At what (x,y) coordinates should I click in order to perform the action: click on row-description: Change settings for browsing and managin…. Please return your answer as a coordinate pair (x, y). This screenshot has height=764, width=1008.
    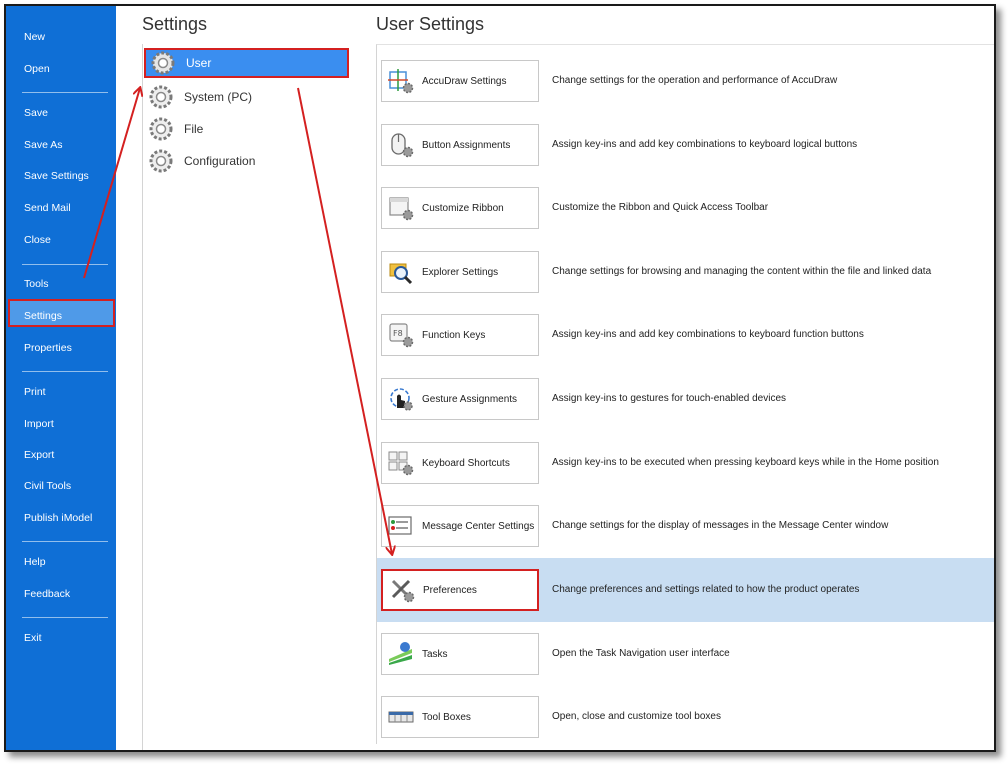
    Looking at the image, I should click on (742, 271).